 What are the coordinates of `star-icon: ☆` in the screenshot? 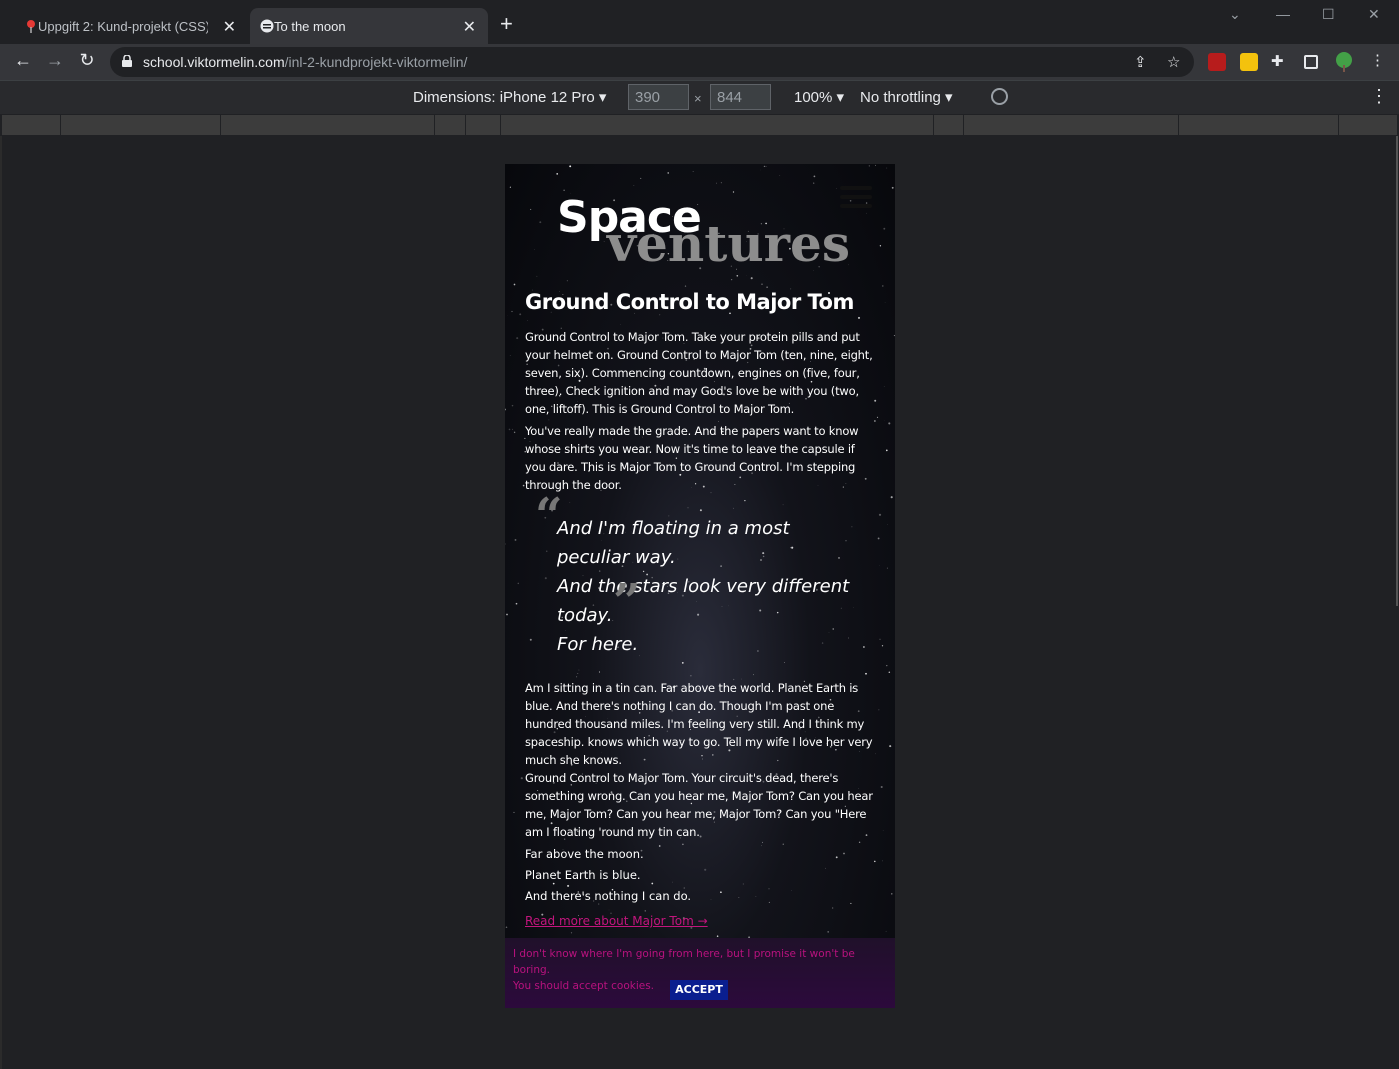 It's located at (1173, 62).